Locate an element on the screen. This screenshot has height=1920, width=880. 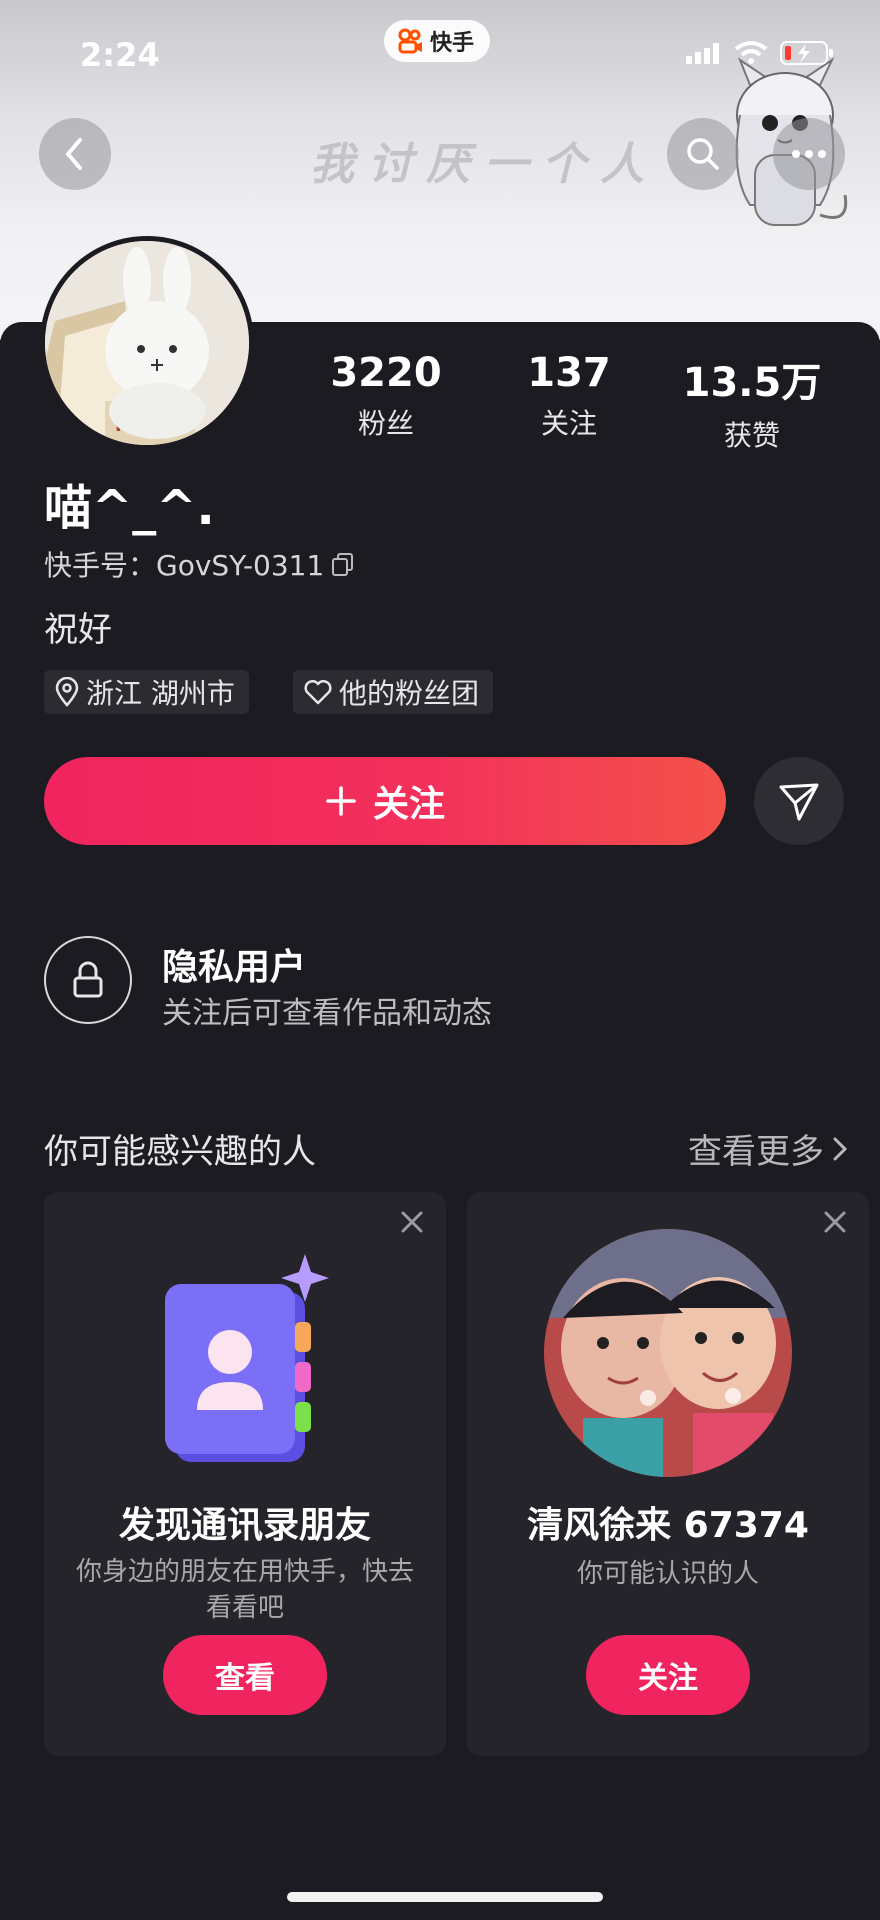
home-indicator is located at coordinates (445, 1897).